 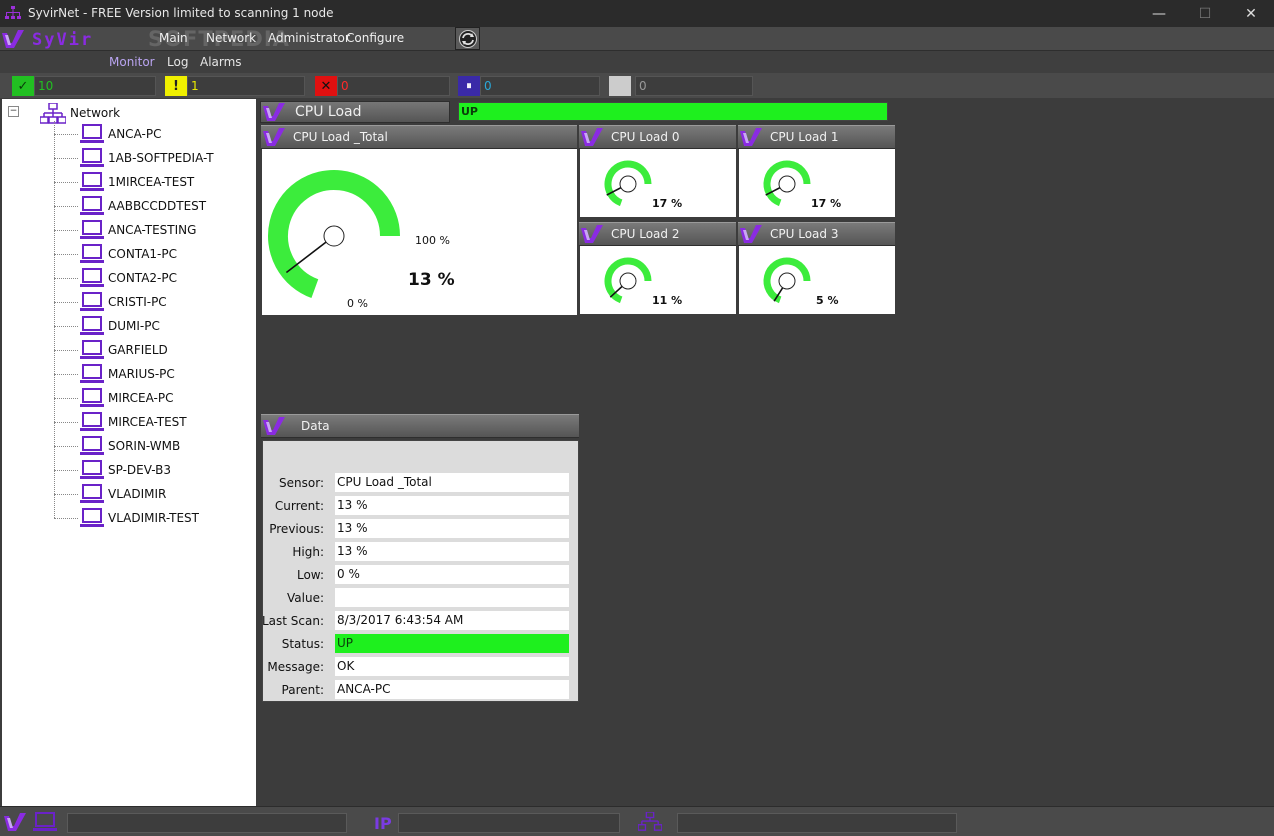 What do you see at coordinates (419, 137) in the screenshot?
I see `gauge-total-header: CPU Load _Total` at bounding box center [419, 137].